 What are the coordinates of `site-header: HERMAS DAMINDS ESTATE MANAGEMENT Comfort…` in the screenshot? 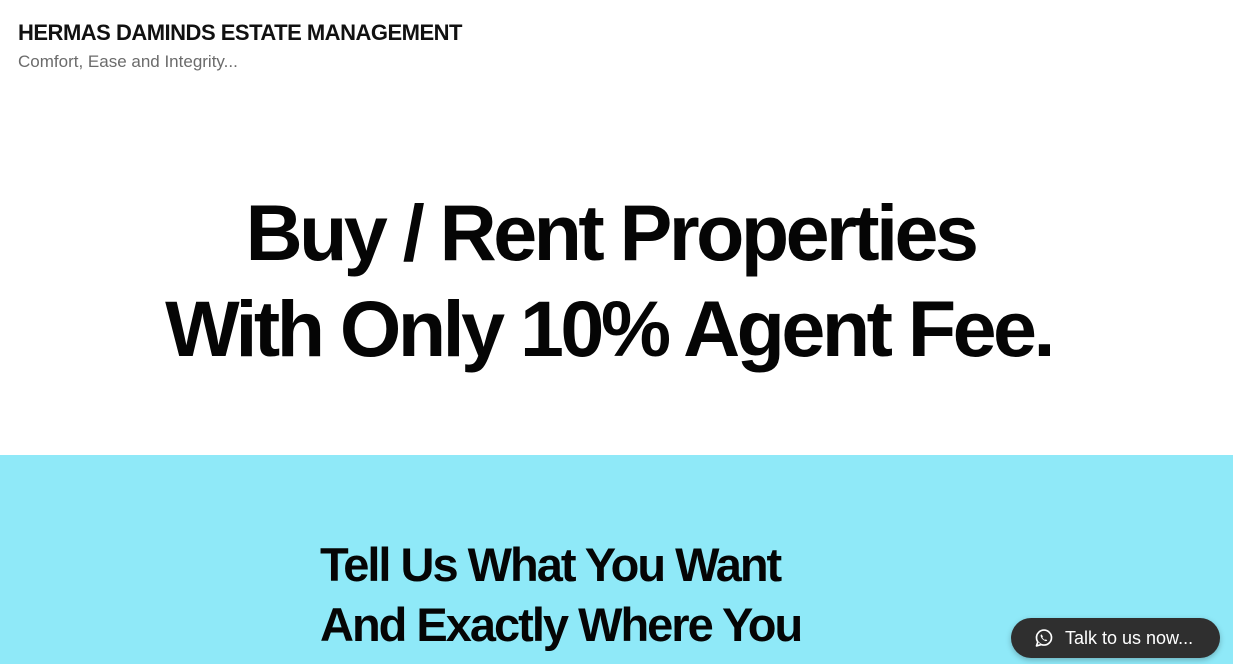 It's located at (240, 45).